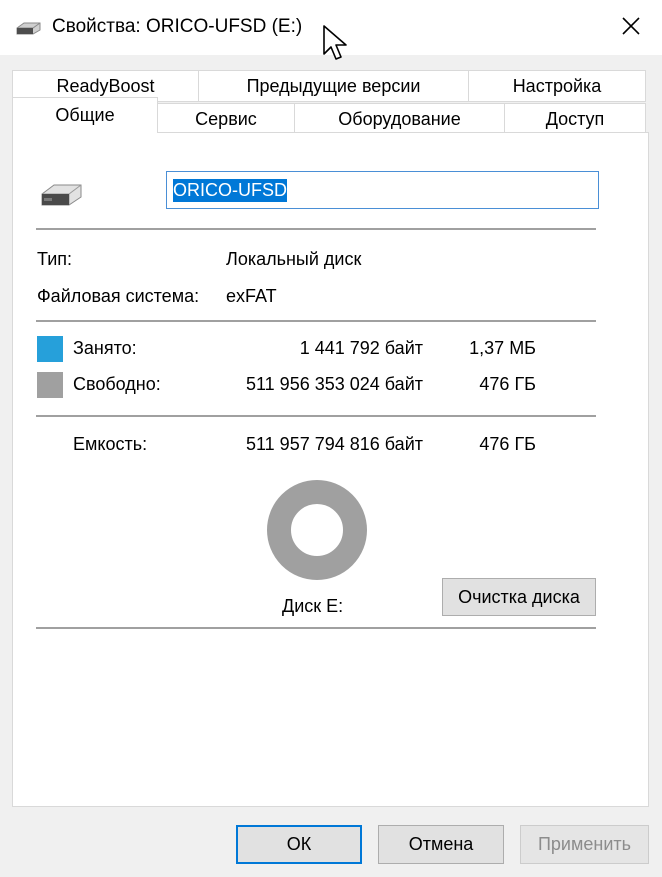 Image resolution: width=662 pixels, height=877 pixels. Describe the element at coordinates (584, 844) in the screenshot. I see `apply-button: Применить` at that location.